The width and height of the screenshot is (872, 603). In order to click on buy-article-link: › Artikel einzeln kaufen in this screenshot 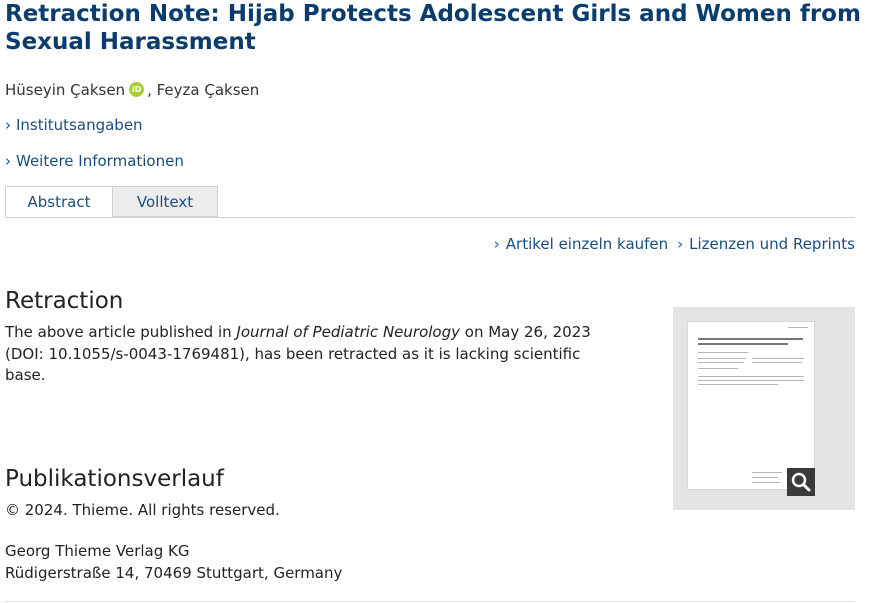, I will do `click(581, 244)`.